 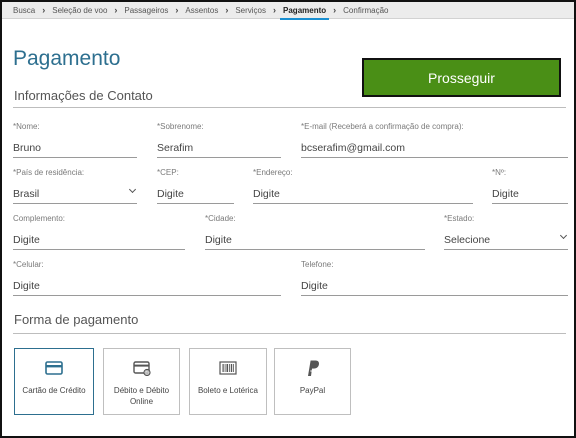 What do you see at coordinates (180, 126) in the screenshot?
I see `sobrenome-label: *Sobrenome:` at bounding box center [180, 126].